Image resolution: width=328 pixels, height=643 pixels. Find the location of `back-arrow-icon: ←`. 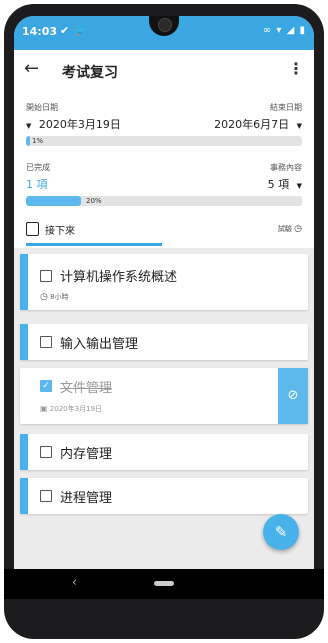

back-arrow-icon: ← is located at coordinates (31, 68).